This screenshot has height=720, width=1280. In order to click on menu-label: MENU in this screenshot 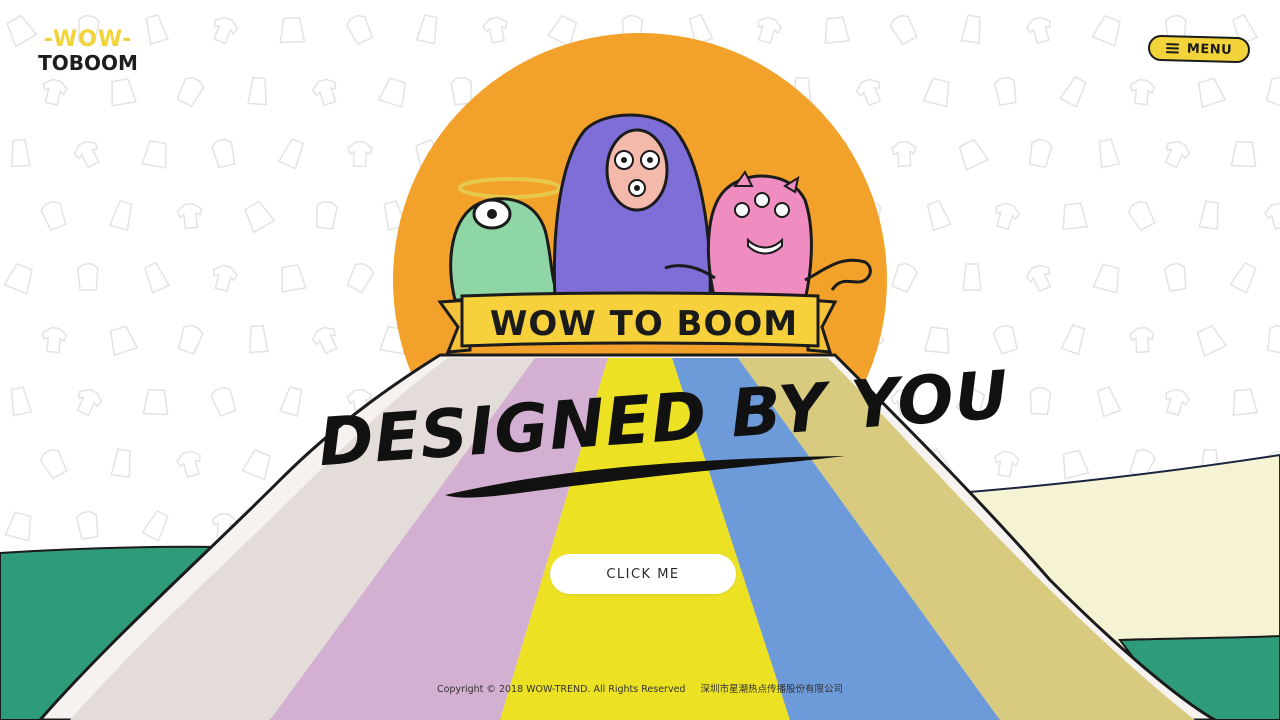, I will do `click(1209, 49)`.